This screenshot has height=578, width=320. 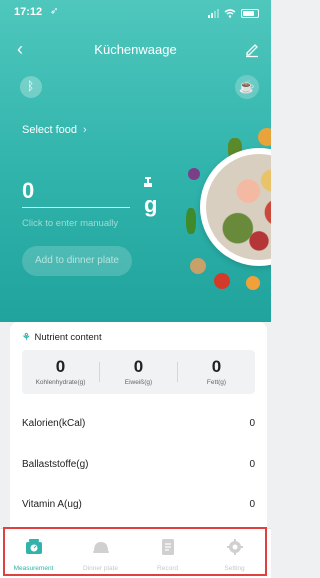 What do you see at coordinates (85, 130) in the screenshot?
I see `chevron-right-icon: ›` at bounding box center [85, 130].